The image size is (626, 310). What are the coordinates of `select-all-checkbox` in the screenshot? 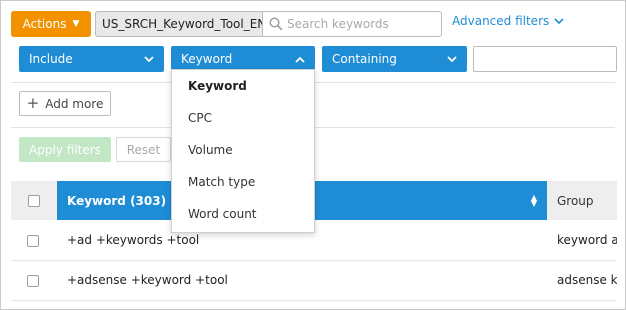 It's located at (34, 200).